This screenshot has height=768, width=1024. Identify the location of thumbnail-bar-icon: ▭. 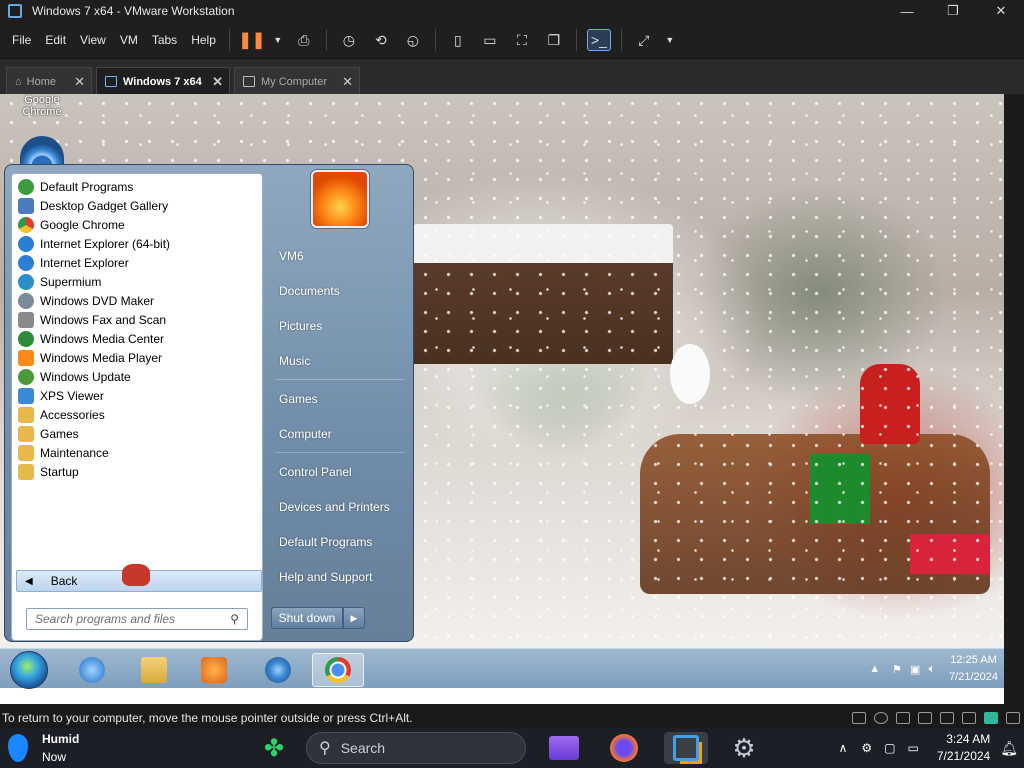
(490, 40).